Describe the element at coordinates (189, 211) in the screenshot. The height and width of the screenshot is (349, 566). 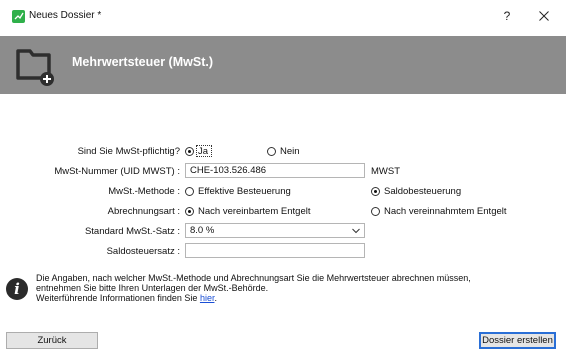
I see `radio-vereinbart` at that location.